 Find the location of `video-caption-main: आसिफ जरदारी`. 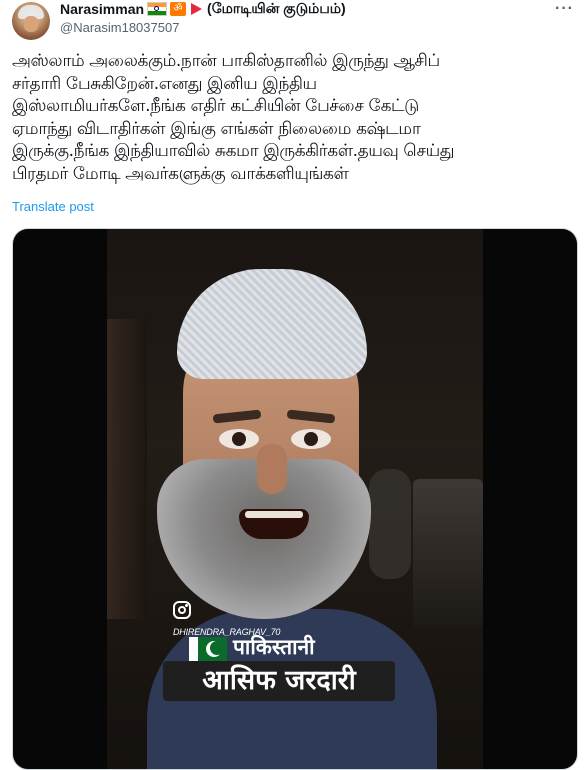

video-caption-main: आसिफ जरदारी is located at coordinates (279, 680).